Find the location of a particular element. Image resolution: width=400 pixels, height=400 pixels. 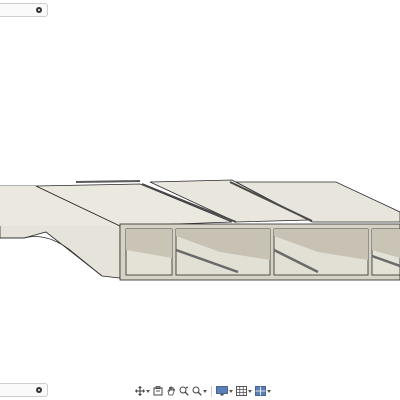

look-at-tool is located at coordinates (158, 391).